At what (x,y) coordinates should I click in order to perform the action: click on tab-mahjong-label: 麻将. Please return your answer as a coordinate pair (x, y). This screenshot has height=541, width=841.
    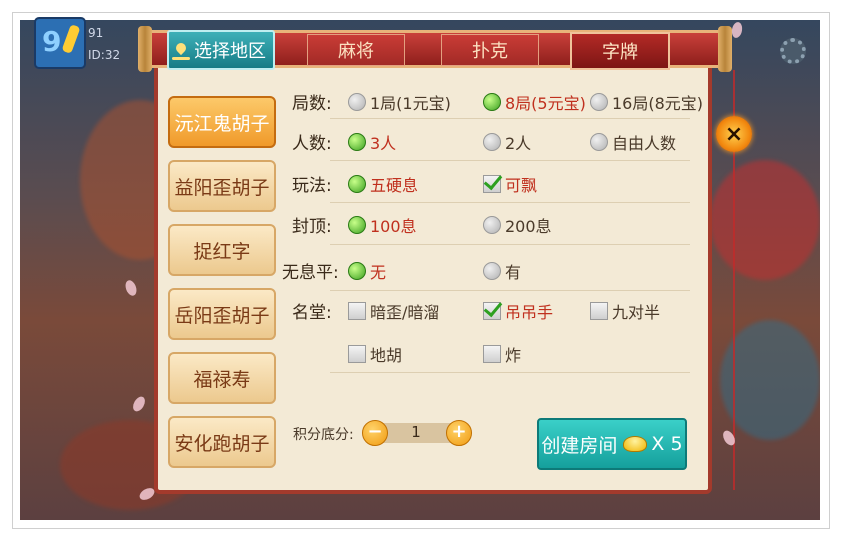
    Looking at the image, I should click on (356, 51).